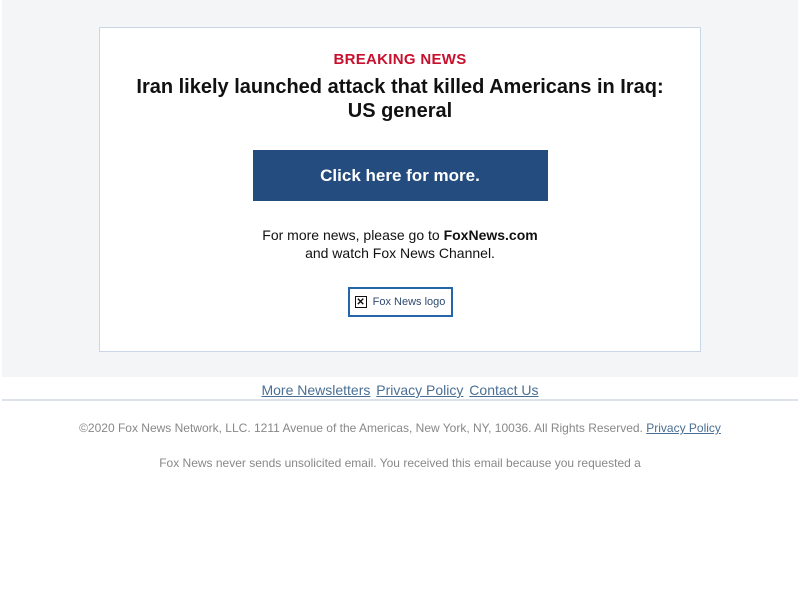  What do you see at coordinates (409, 302) in the screenshot?
I see `logo-alt-text: Fox News logo` at bounding box center [409, 302].